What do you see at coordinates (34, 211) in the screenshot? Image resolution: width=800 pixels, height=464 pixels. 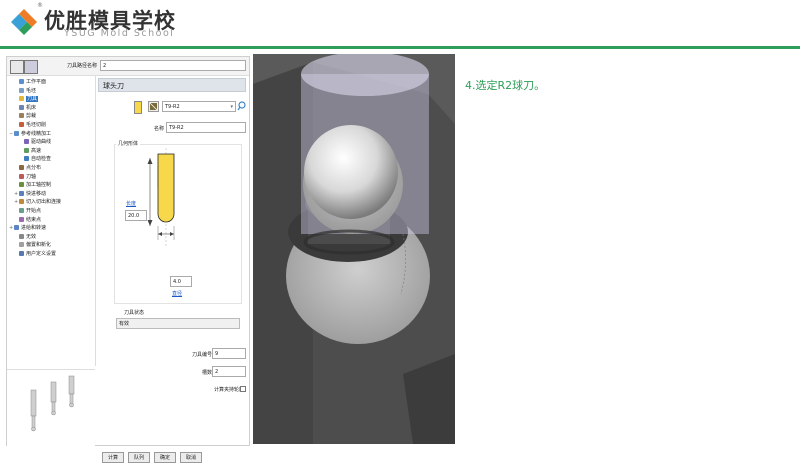 I see `tree-item-label: 开始点` at bounding box center [34, 211].